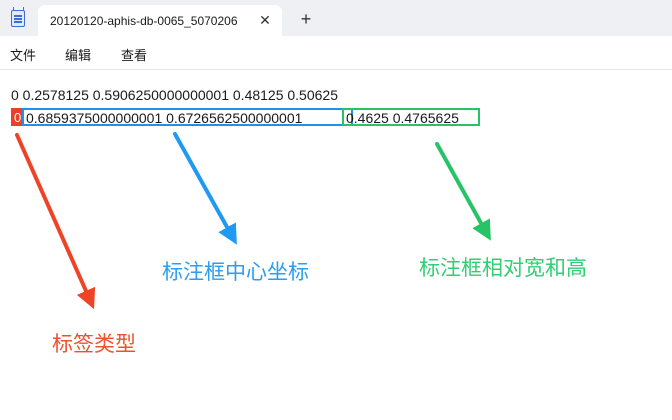 Image resolution: width=672 pixels, height=420 pixels. What do you see at coordinates (205, 188) in the screenshot?
I see `arrow-blue` at bounding box center [205, 188].